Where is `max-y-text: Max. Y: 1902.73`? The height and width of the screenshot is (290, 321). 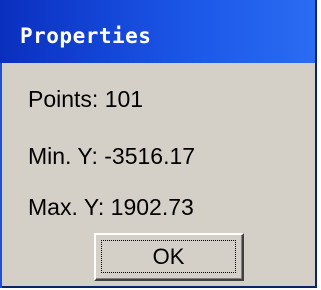 max-y-text: Max. Y: 1902.73 is located at coordinates (111, 207).